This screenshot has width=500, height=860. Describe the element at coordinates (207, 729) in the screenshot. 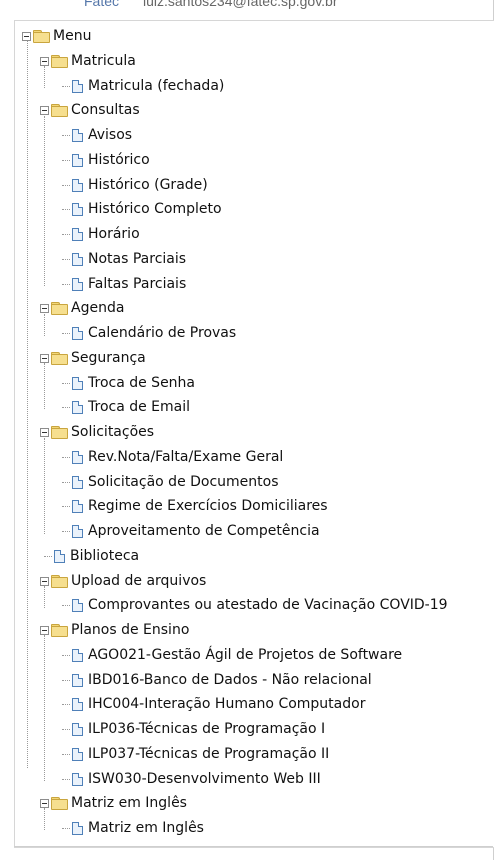

I see `menu-item-label: ILP036-Técnicas de Programação I` at that location.